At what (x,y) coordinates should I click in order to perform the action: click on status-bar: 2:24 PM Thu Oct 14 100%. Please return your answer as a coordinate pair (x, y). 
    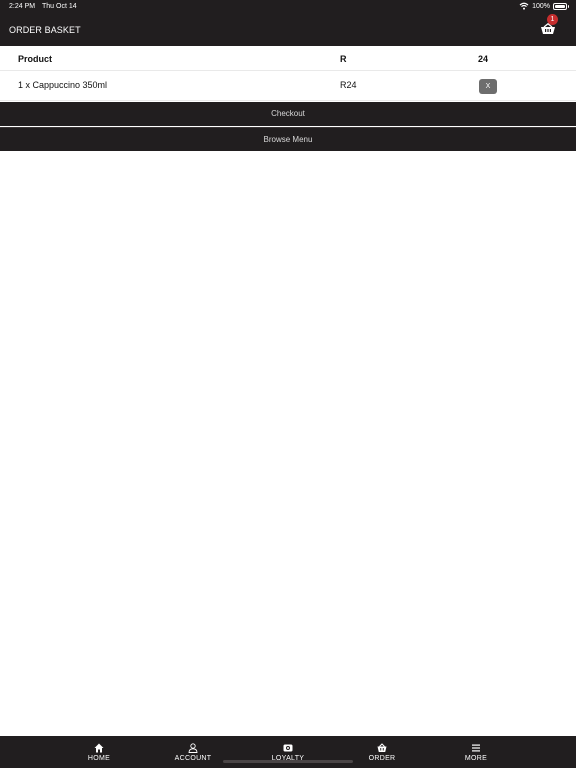
    Looking at the image, I should click on (288, 7).